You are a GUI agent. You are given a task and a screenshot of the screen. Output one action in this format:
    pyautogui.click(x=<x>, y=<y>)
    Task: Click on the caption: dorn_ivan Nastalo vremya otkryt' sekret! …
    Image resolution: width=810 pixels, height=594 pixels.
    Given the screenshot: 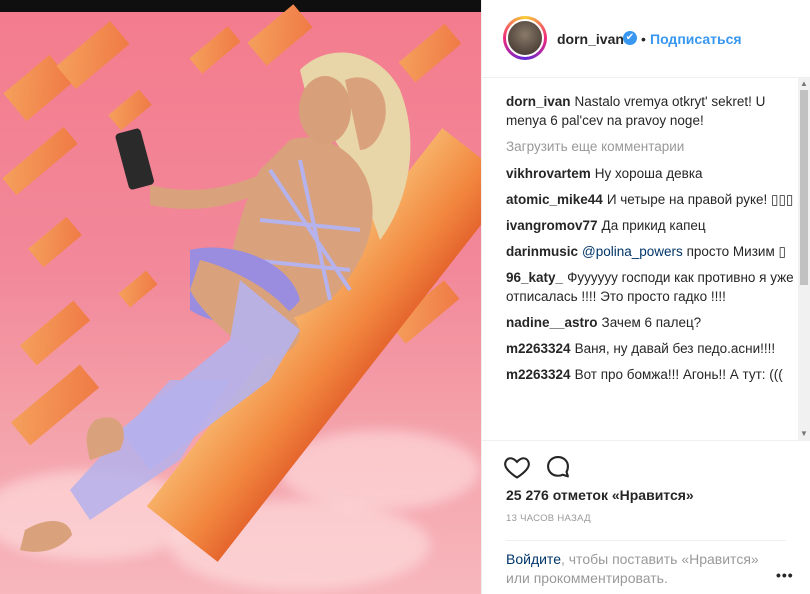 What is the action you would take?
    pyautogui.click(x=652, y=111)
    